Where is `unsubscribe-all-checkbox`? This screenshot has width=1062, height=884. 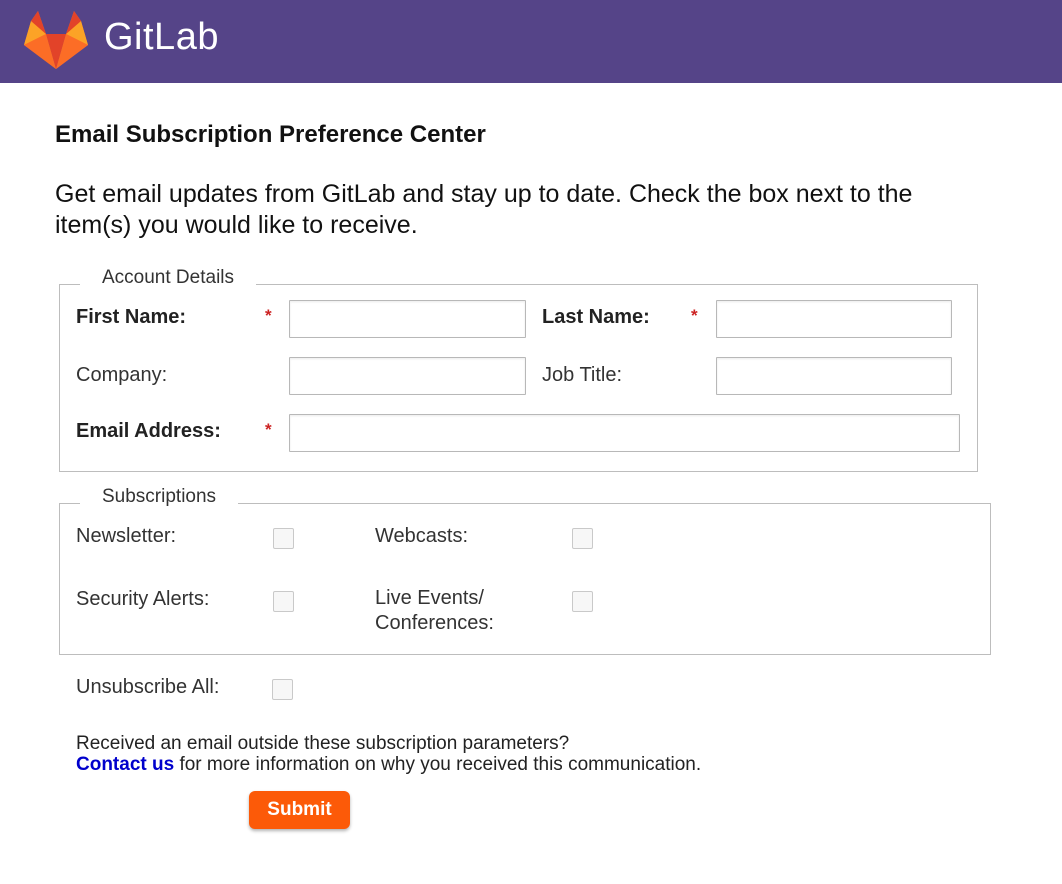 unsubscribe-all-checkbox is located at coordinates (282, 689).